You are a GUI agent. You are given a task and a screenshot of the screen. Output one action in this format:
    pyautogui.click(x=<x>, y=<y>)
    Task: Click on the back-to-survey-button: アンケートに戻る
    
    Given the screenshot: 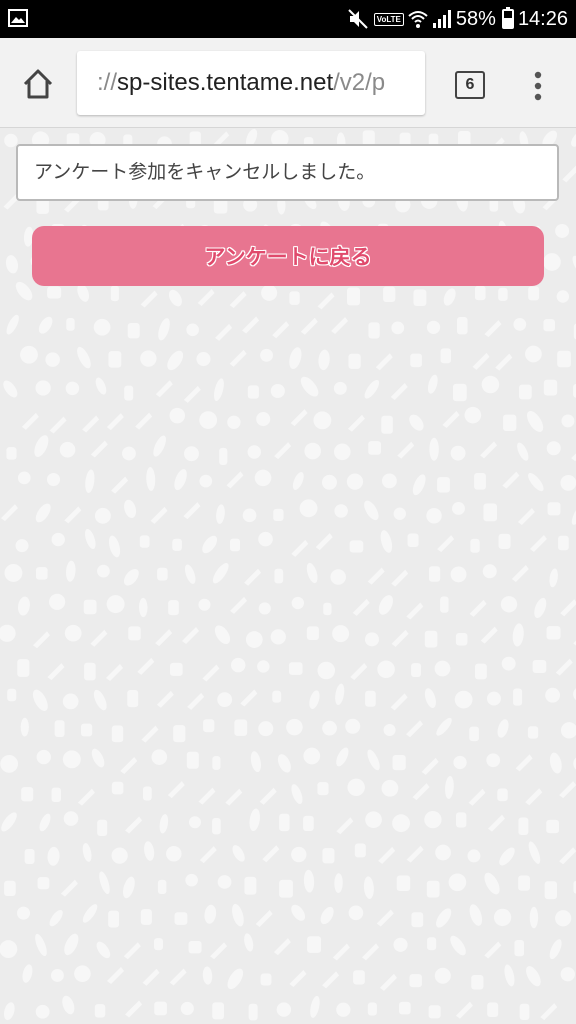 What is the action you would take?
    pyautogui.click(x=288, y=256)
    